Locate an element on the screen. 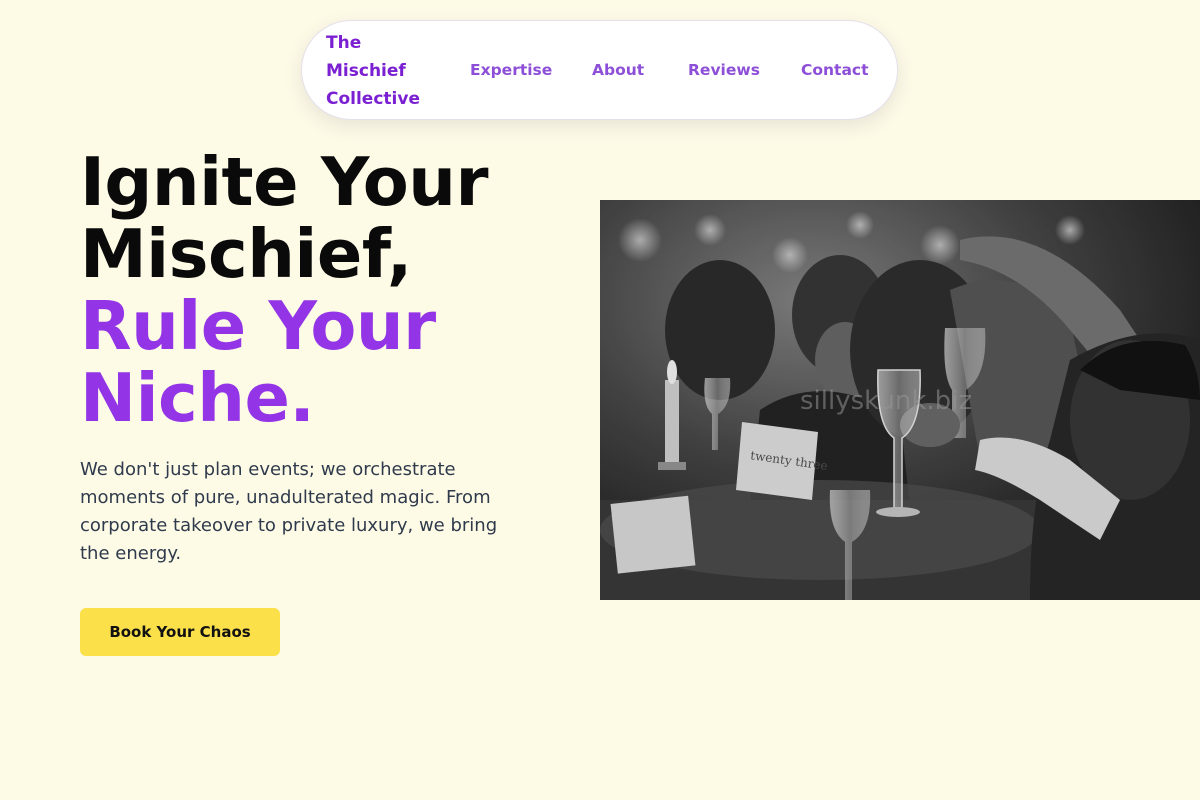 The image size is (1200, 800). nav-link-expertise: Expertise is located at coordinates (511, 70).